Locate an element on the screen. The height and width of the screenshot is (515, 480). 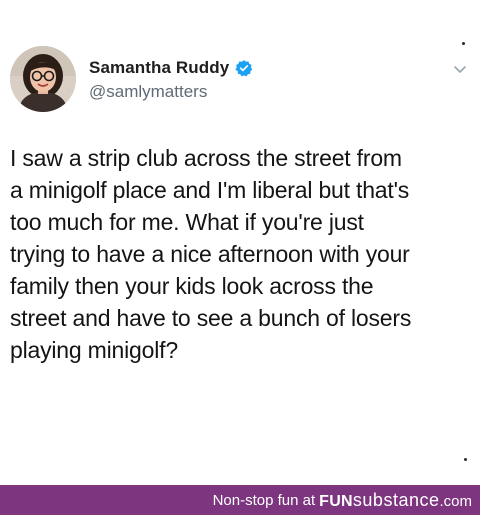
chevron-down-icon is located at coordinates (460, 69).